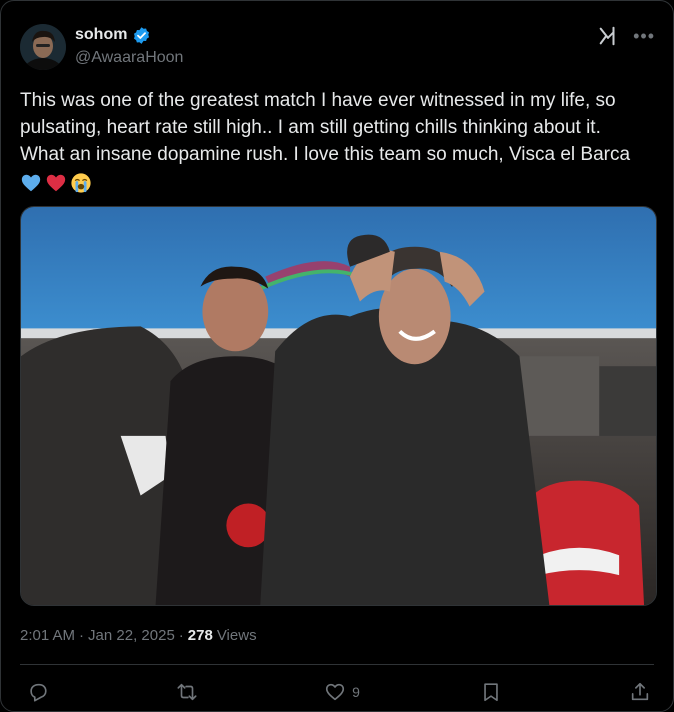 The width and height of the screenshot is (674, 712). What do you see at coordinates (129, 58) in the screenshot?
I see `author-handle: @AwaaraHoon` at bounding box center [129, 58].